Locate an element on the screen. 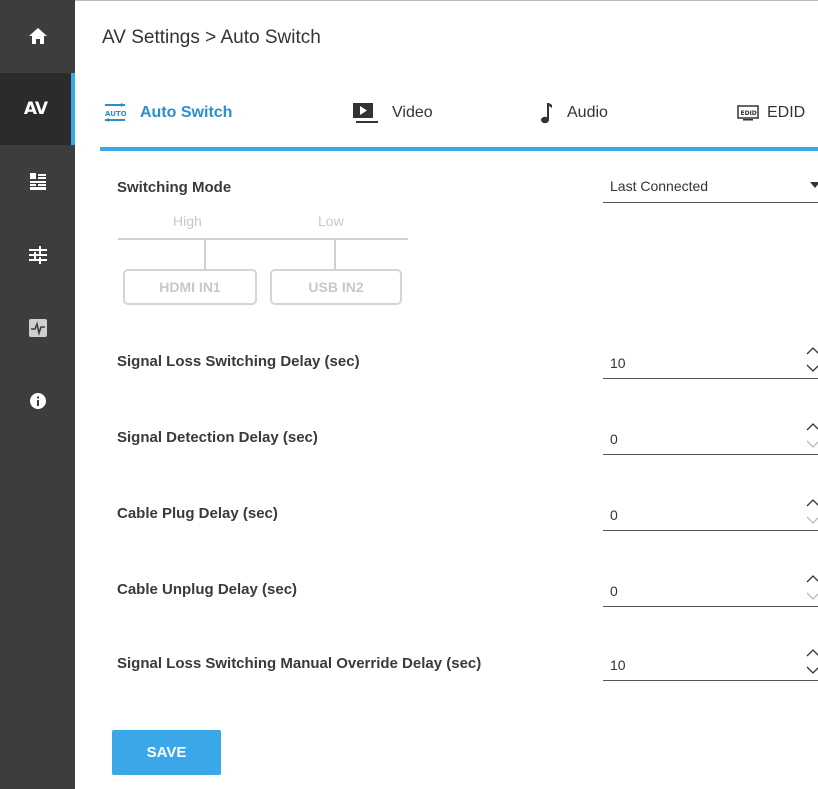 The width and height of the screenshot is (818, 789). signal-loss-delay-input: 10 is located at coordinates (710, 362).